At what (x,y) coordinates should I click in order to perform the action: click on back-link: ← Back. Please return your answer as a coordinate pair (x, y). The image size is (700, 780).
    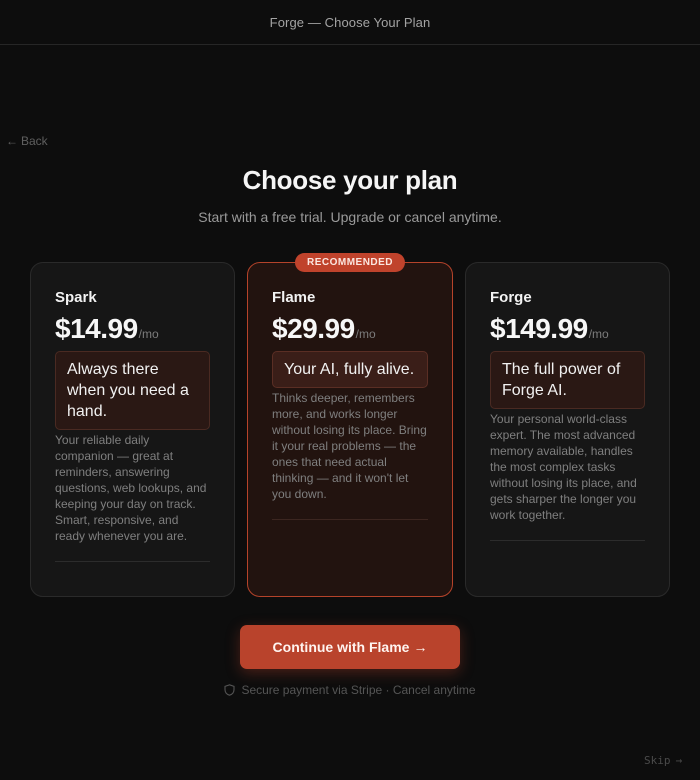
    Looking at the image, I should click on (27, 141).